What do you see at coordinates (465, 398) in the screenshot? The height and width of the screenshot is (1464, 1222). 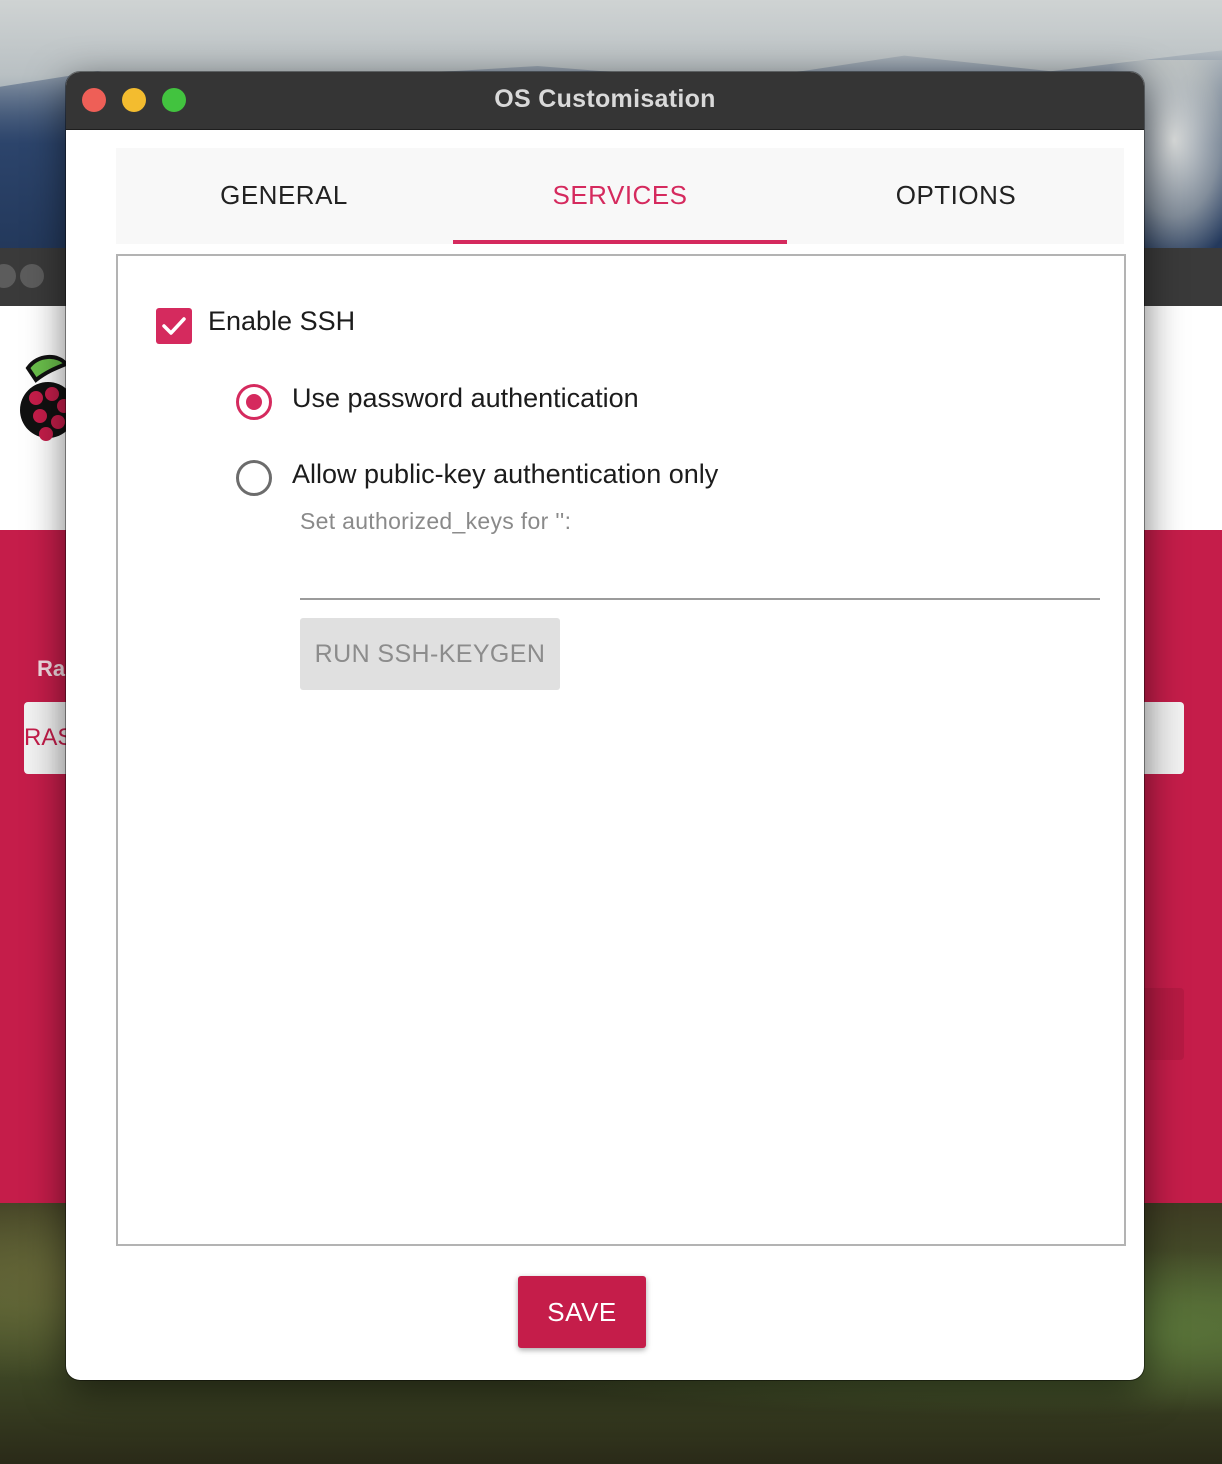 I see `password-auth-label: Use password authentication` at bounding box center [465, 398].